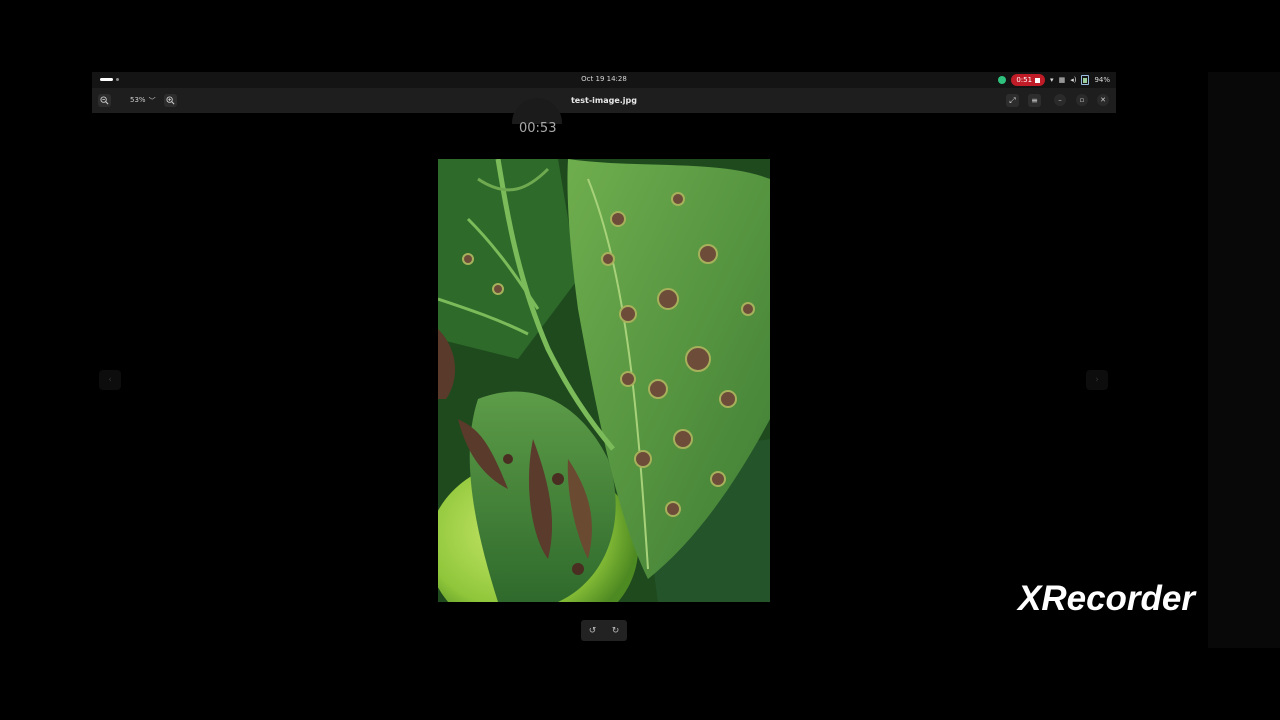  What do you see at coordinates (1244, 360) in the screenshot?
I see `side-strip` at bounding box center [1244, 360].